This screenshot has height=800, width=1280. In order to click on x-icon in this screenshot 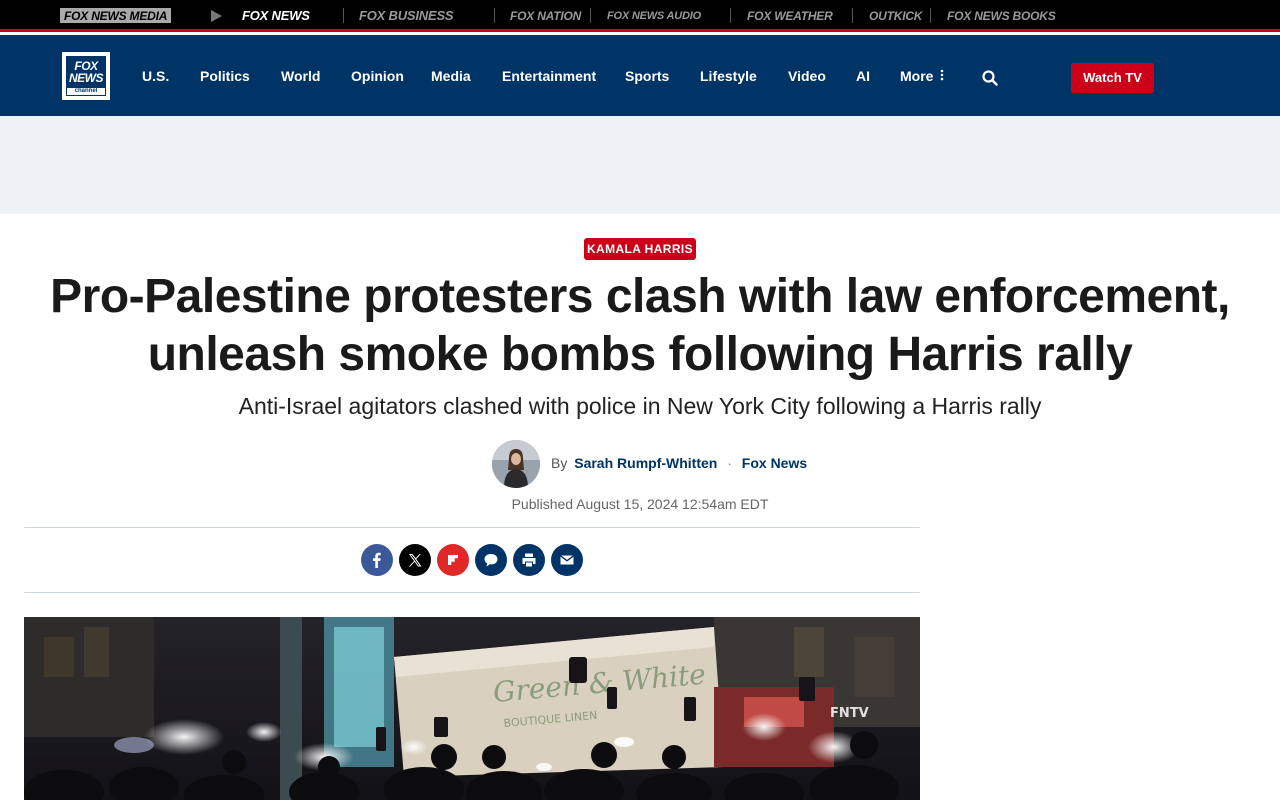, I will do `click(415, 560)`.